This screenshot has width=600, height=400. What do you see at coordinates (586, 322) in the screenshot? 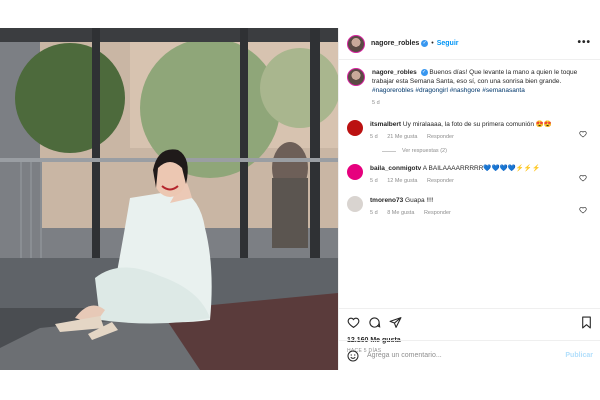
I see `bookmark-icon` at bounding box center [586, 322].